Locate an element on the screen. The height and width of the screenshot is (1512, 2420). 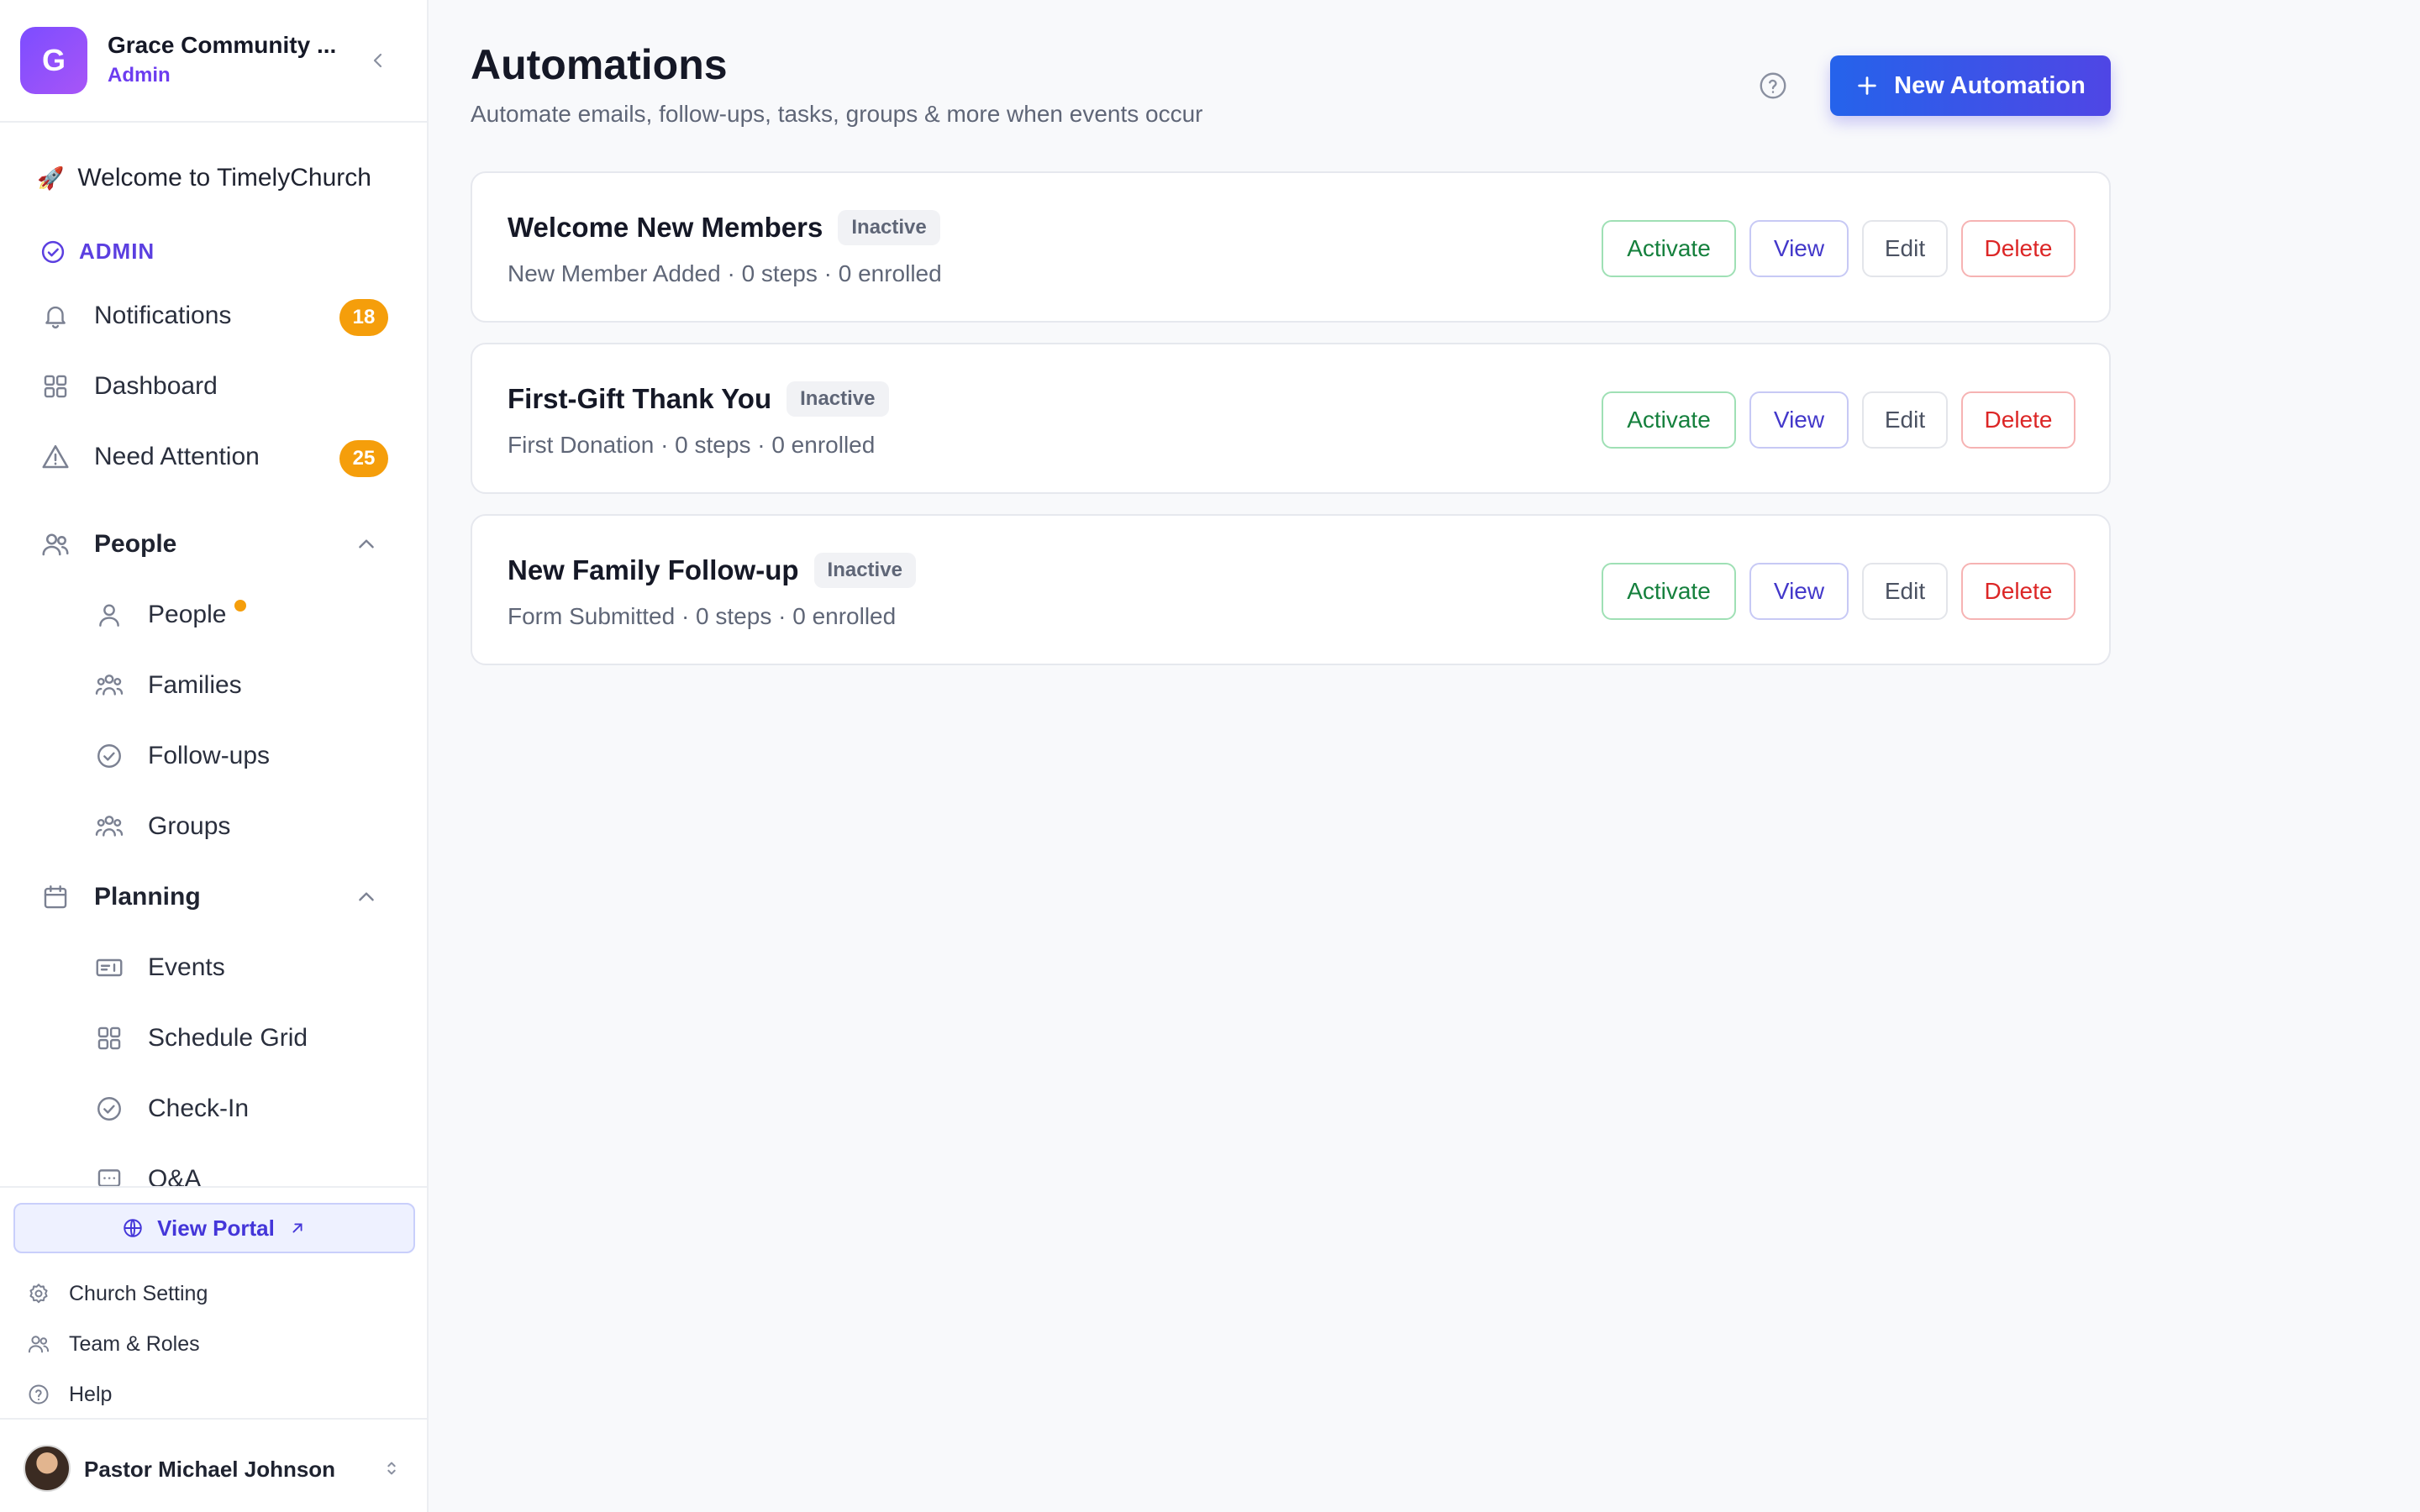
chat-bubble-icon is located at coordinates (109, 1173).